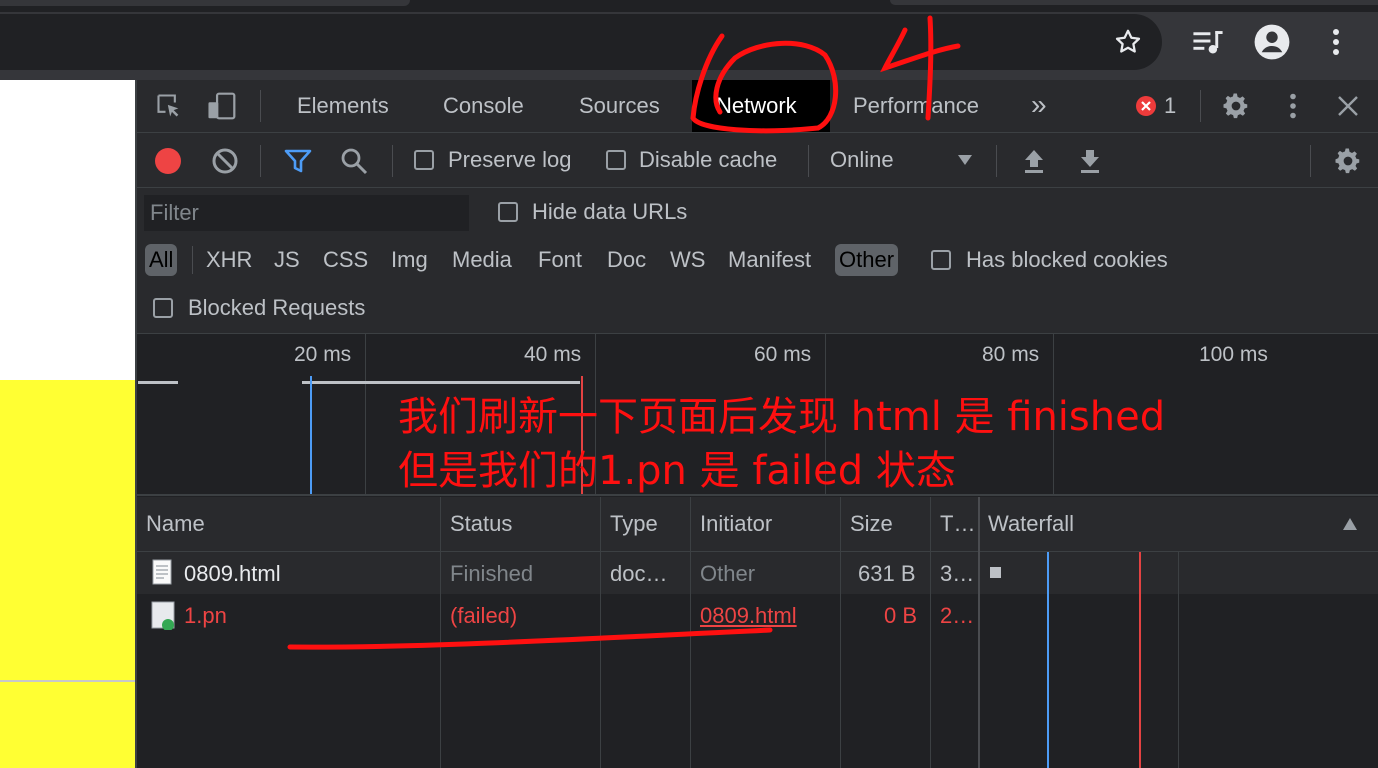  Describe the element at coordinates (764, 83) in the screenshot. I see `handwritten-circle` at that location.